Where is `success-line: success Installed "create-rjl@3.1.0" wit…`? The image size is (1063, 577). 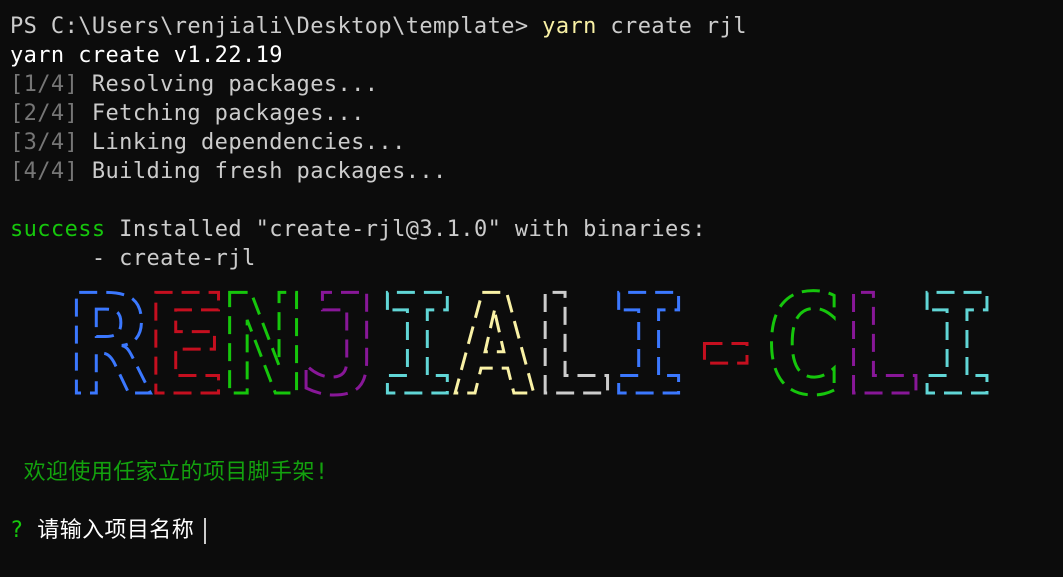 success-line: success Installed "create-rjl@3.1.0" wit… is located at coordinates (536, 229).